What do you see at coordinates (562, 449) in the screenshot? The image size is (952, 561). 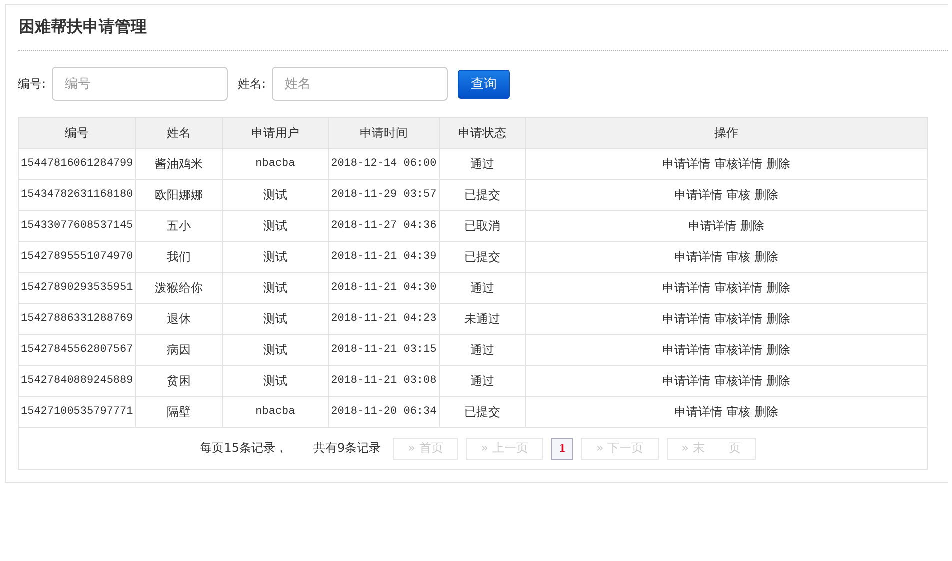 I see `pager-button: 1` at bounding box center [562, 449].